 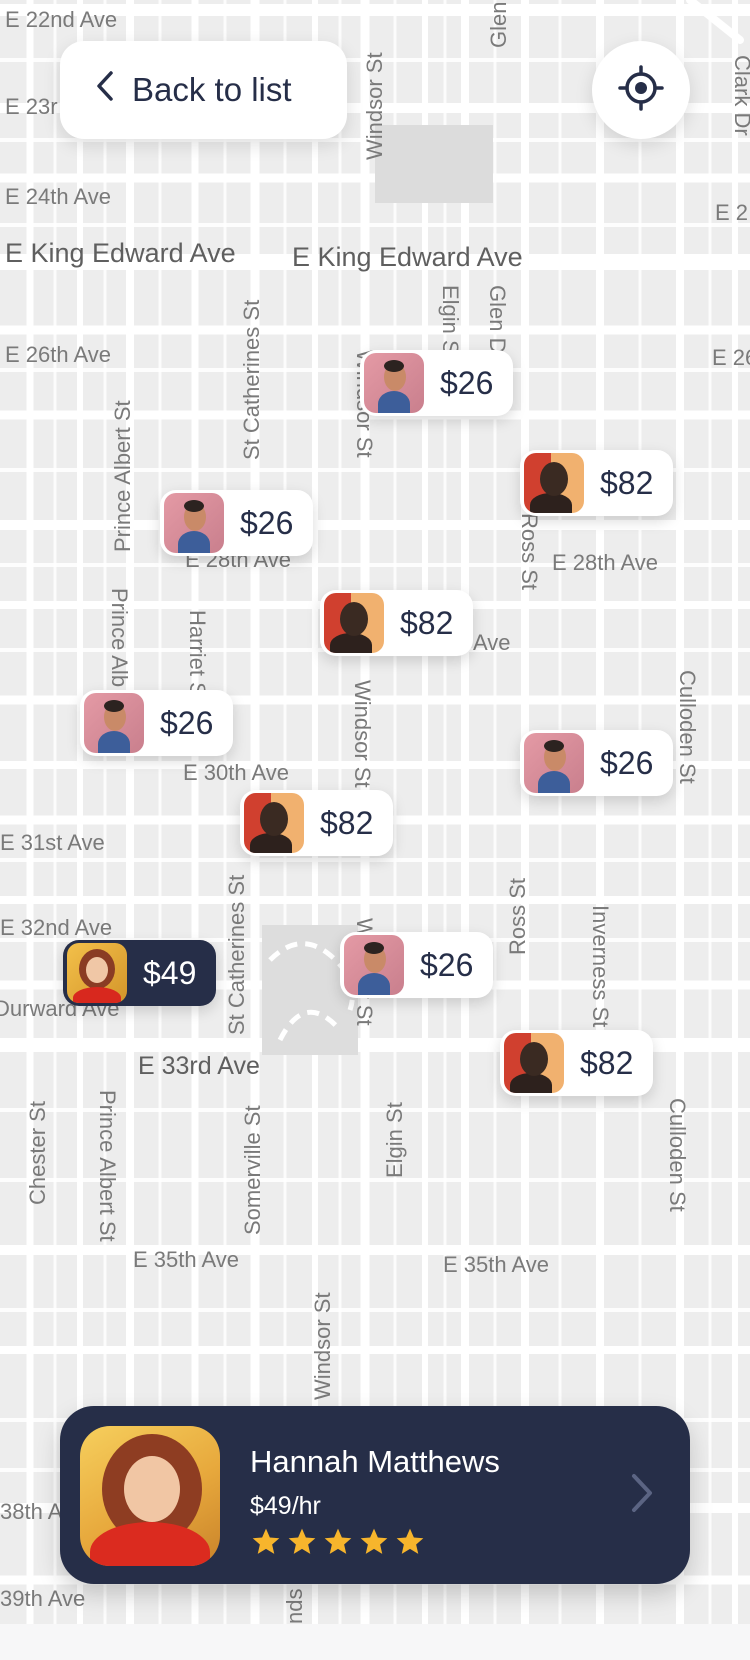 I want to click on street-label: Glen, so click(x=498, y=25).